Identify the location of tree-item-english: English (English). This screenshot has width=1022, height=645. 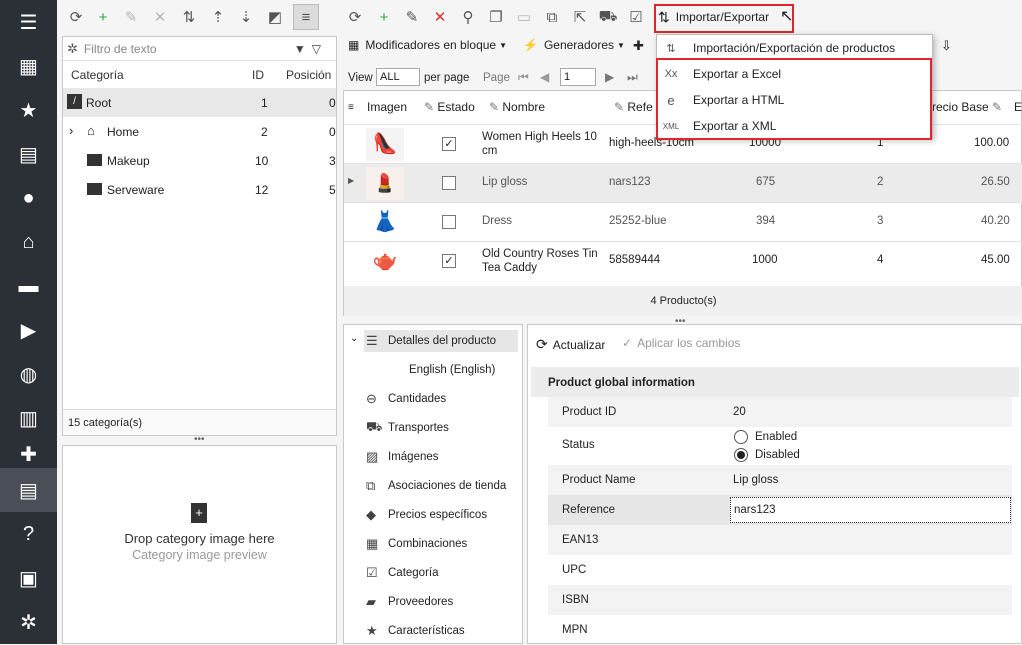
(452, 370).